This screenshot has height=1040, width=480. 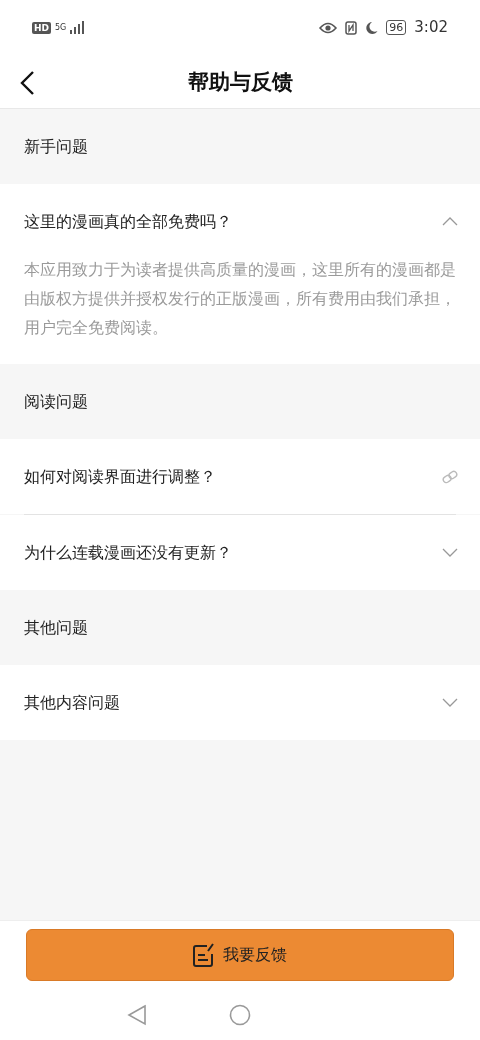 What do you see at coordinates (120, 476) in the screenshot?
I see `question-text: 如何对阅读界面进行调整？` at bounding box center [120, 476].